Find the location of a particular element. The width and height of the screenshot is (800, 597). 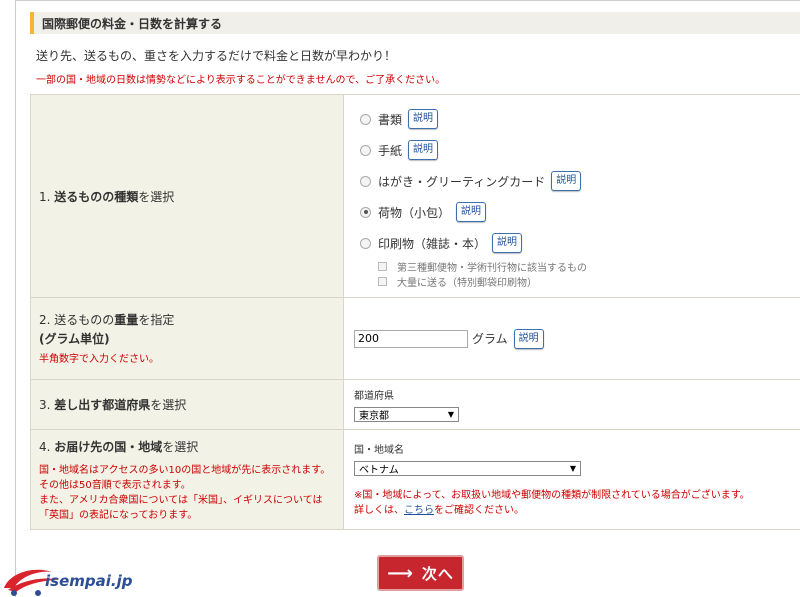

weight-unit: グラム is located at coordinates (490, 339).